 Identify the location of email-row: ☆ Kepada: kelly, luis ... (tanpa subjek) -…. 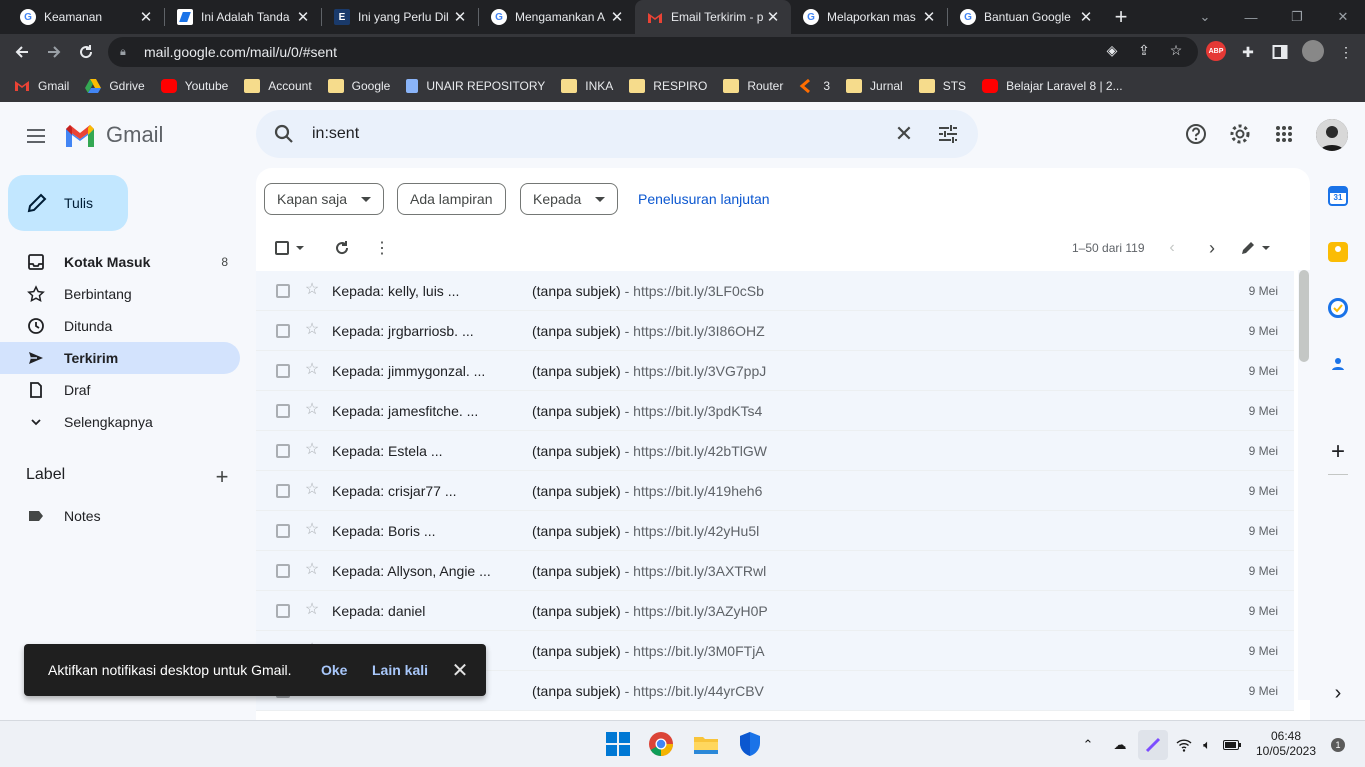
(775, 291).